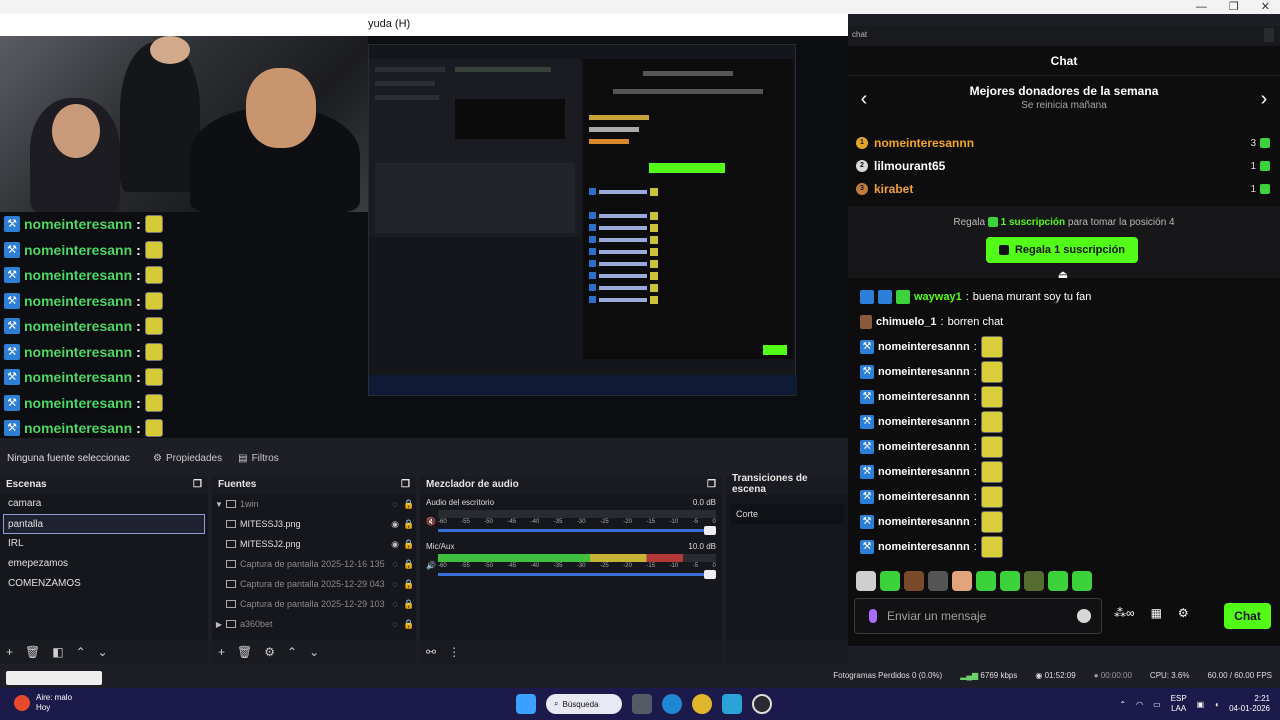 This screenshot has width=1280, height=720. I want to click on filters-button: ▤ Filtros, so click(258, 458).